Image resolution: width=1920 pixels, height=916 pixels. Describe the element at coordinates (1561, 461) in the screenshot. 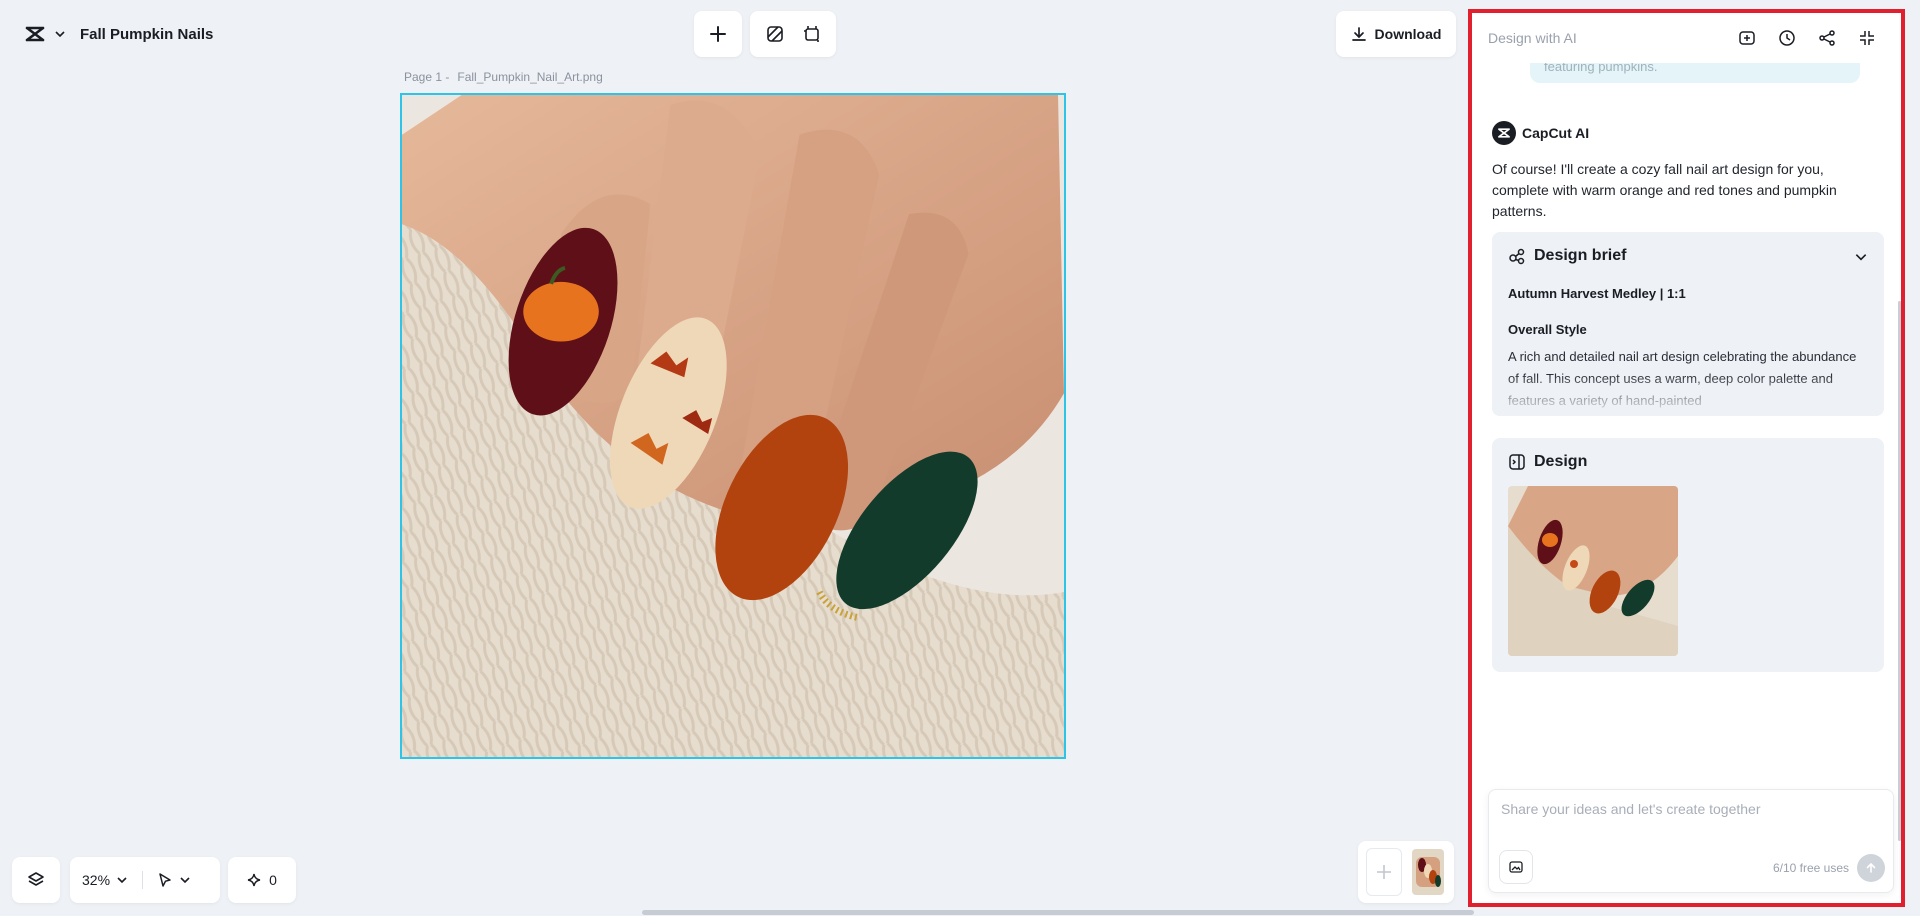

I see `design-title: Design` at that location.